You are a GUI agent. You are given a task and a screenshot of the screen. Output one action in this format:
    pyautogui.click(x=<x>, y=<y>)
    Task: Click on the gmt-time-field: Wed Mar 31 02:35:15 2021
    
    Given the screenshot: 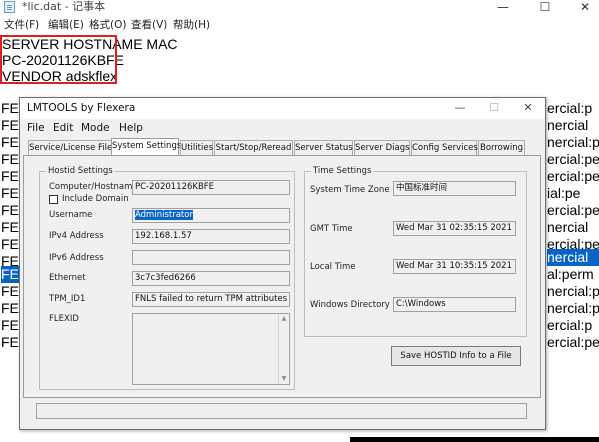 What is the action you would take?
    pyautogui.click(x=454, y=228)
    